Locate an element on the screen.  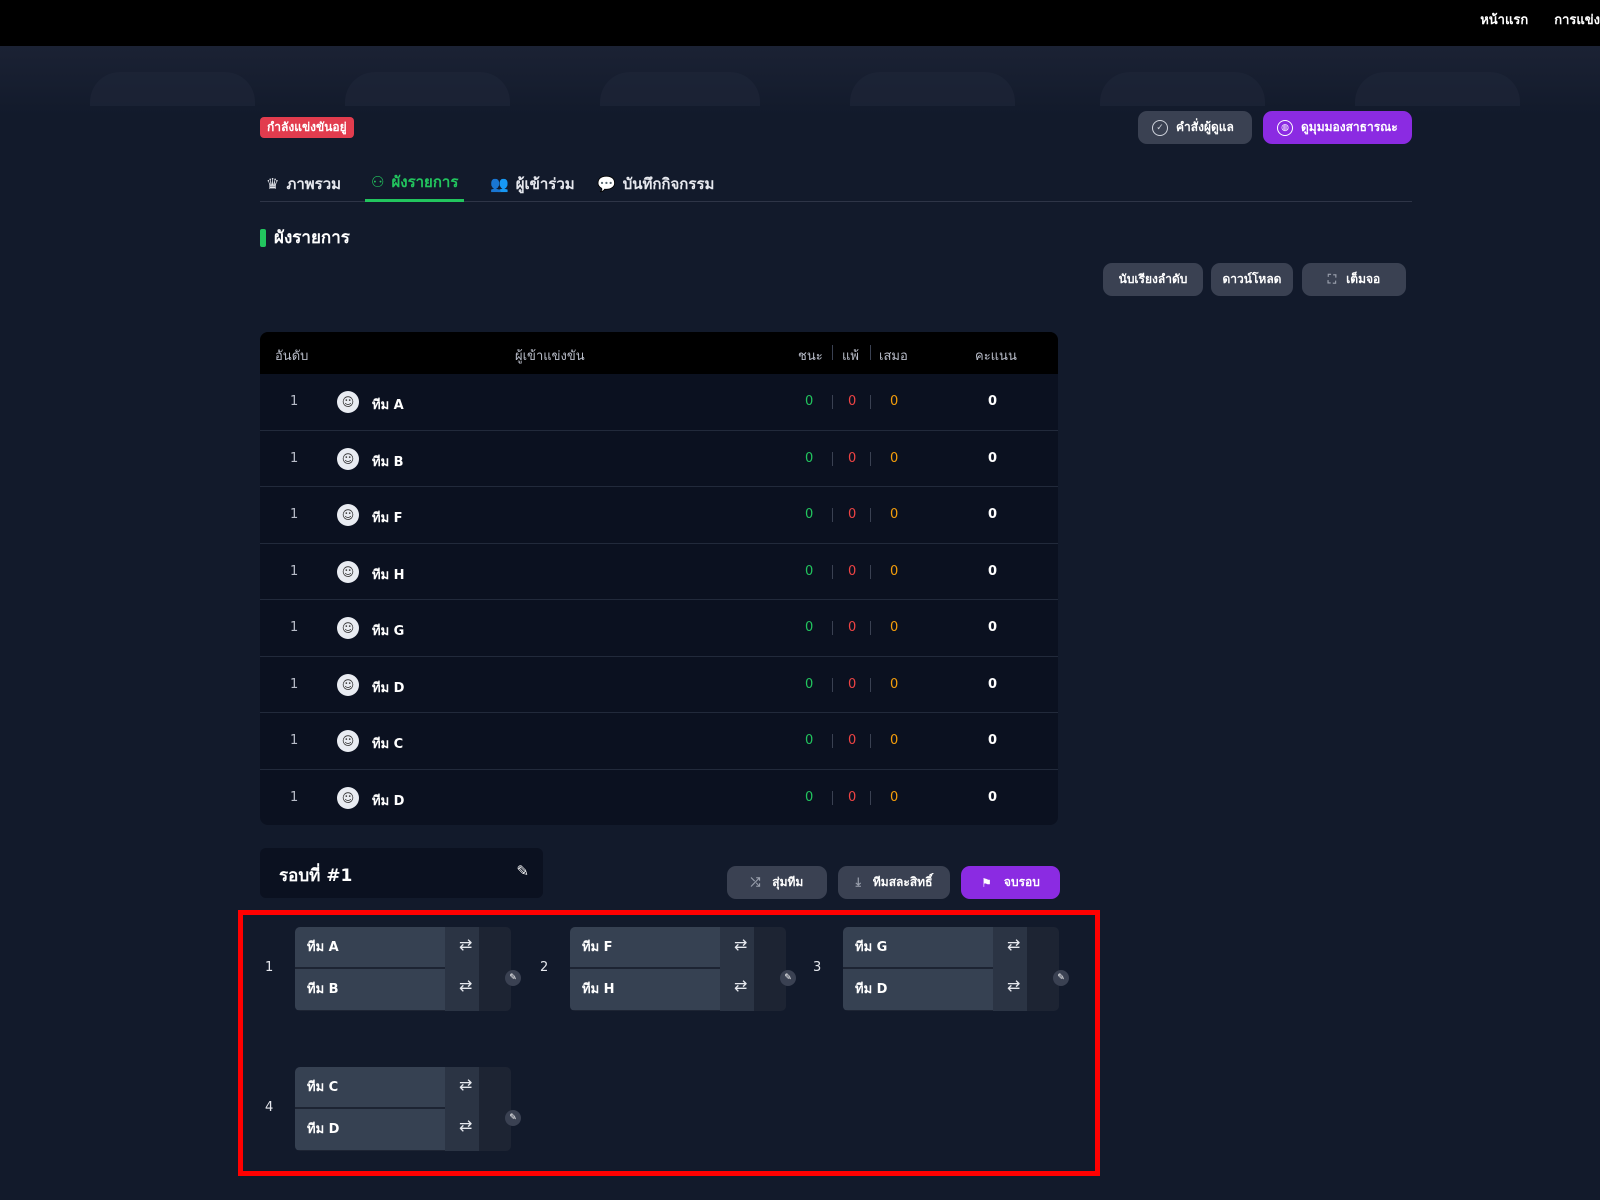
tab-participants: 👥 ผู้เข้าร่วม is located at coordinates (532, 183).